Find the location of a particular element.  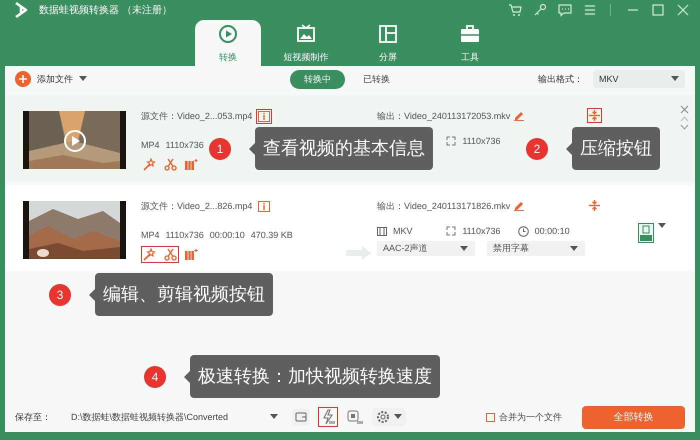

output-format: MKV is located at coordinates (403, 231).